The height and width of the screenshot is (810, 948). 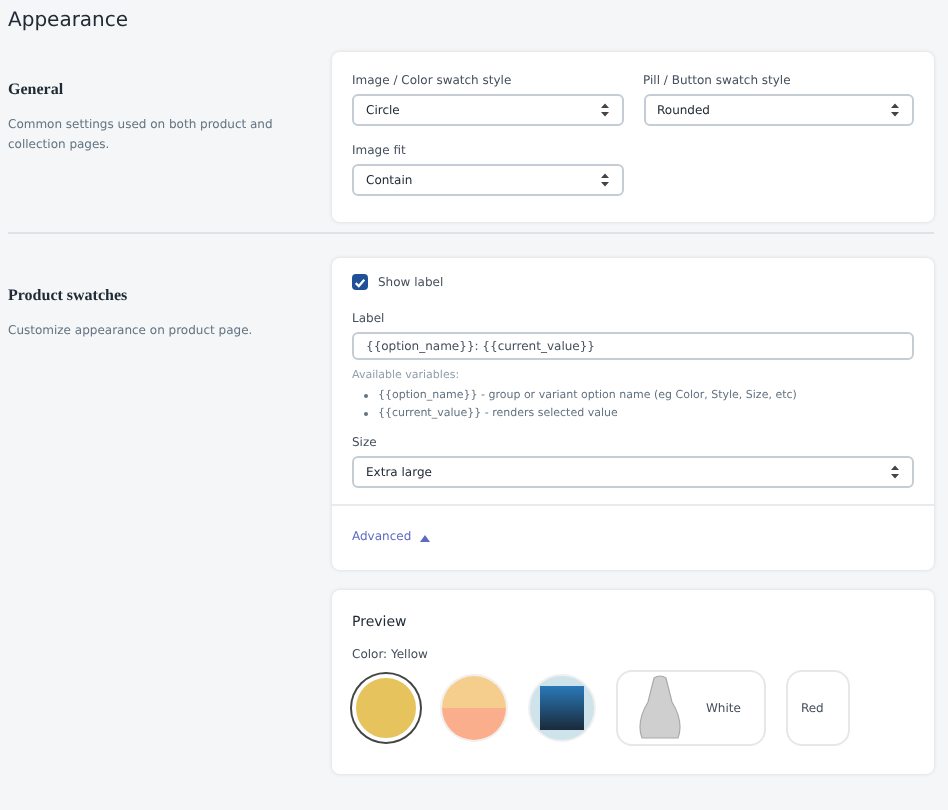 What do you see at coordinates (660, 708) in the screenshot?
I see `bag-drawing` at bounding box center [660, 708].